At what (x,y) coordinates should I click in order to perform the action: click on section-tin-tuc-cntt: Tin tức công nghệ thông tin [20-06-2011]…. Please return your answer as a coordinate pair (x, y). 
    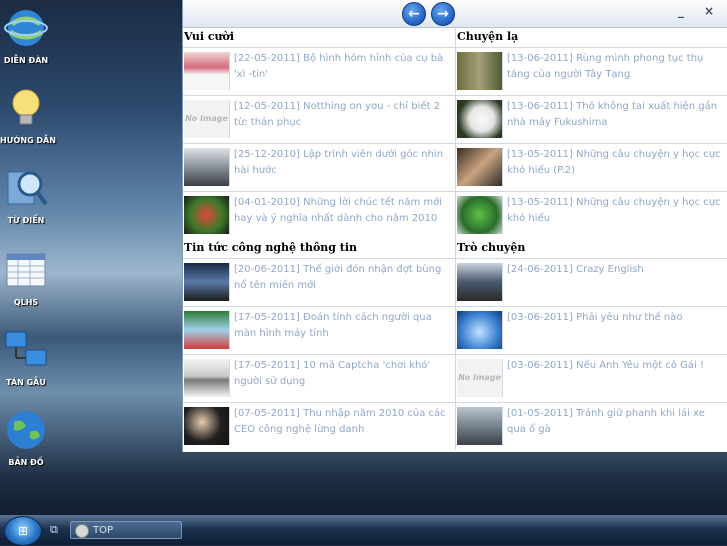
    Looking at the image, I should click on (319, 344).